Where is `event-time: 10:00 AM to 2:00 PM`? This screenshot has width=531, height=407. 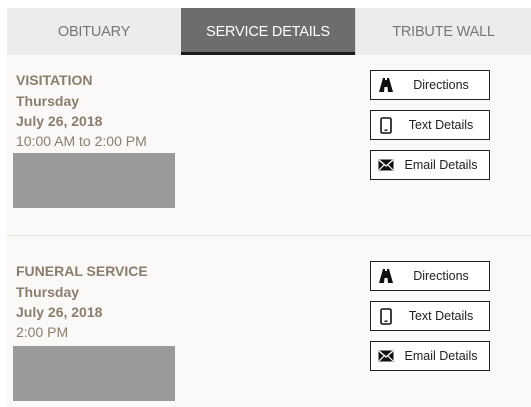
event-time: 10:00 AM to 2:00 PM is located at coordinates (81, 141).